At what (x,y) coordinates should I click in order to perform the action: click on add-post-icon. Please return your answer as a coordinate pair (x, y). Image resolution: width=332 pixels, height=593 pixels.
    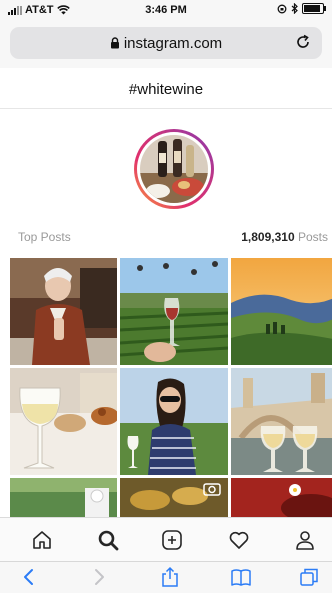
    Looking at the image, I should click on (172, 540).